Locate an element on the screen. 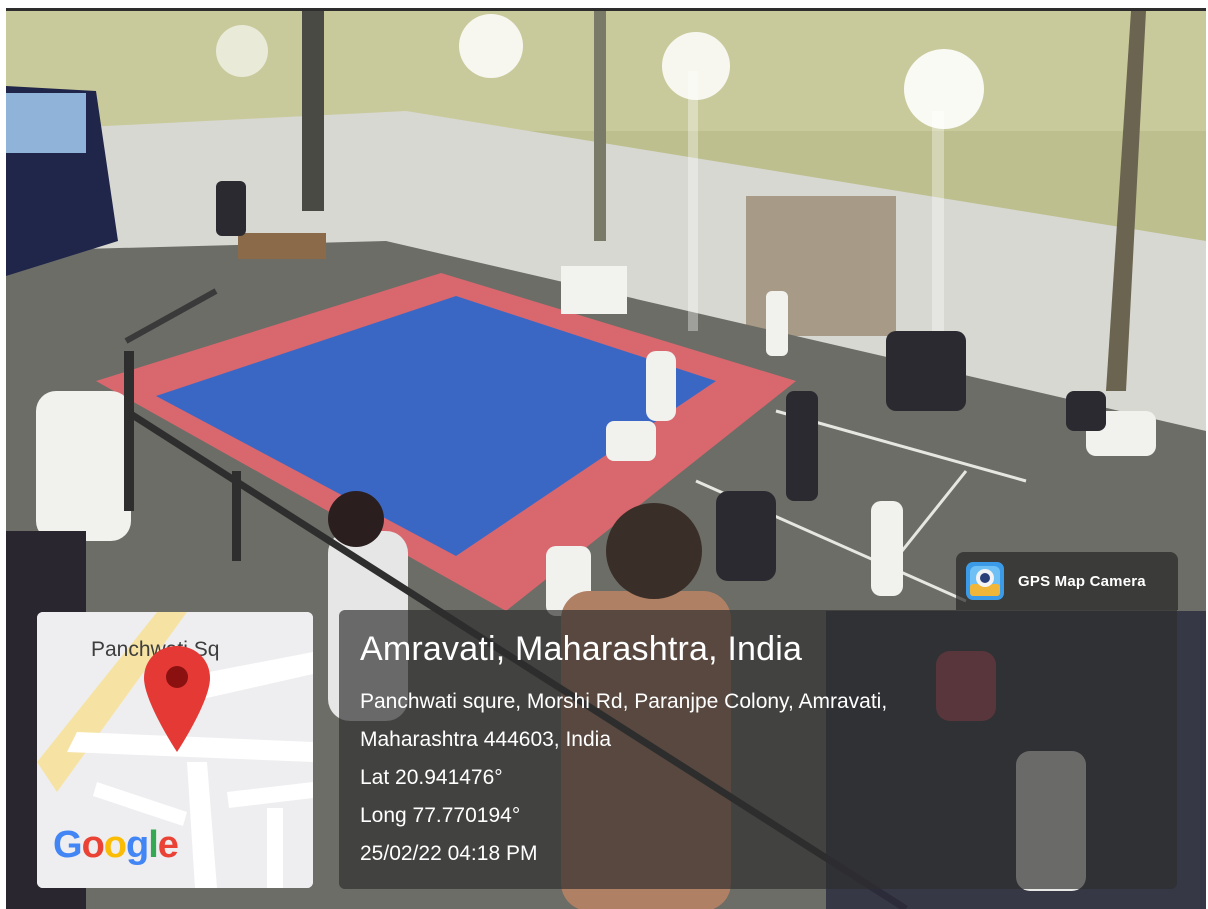 Image resolution: width=1208 pixels, height=909 pixels. gps-map-camera-app-icon is located at coordinates (985, 581).